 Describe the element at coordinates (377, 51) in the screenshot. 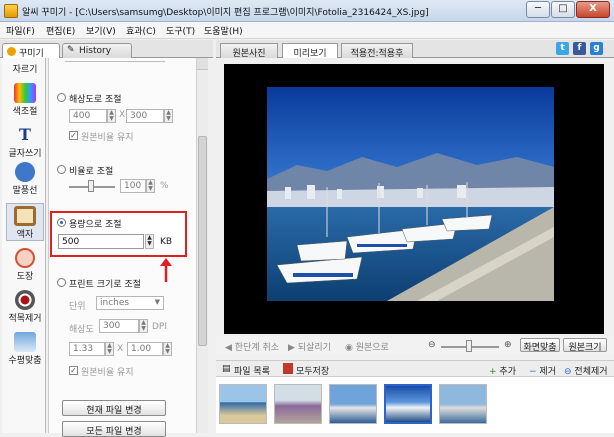

I see `tab-before-after: 적용전:적용후` at that location.